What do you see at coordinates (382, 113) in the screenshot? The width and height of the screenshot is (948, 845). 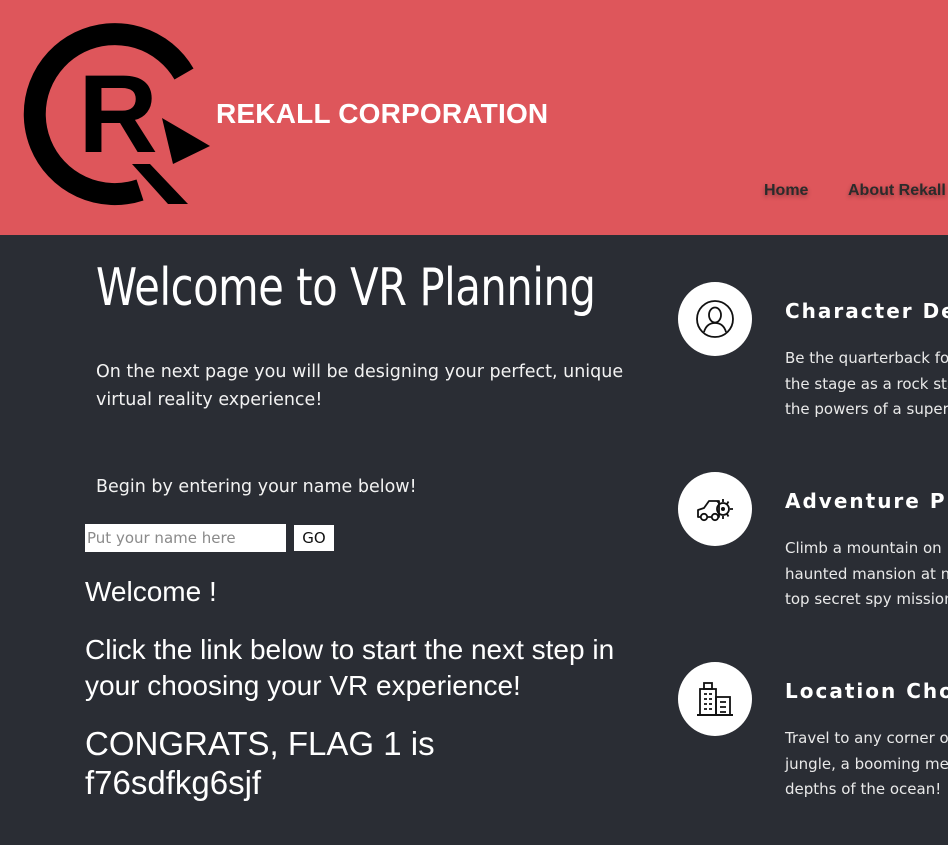 I see `brand-name: REKALL CORPORATION` at bounding box center [382, 113].